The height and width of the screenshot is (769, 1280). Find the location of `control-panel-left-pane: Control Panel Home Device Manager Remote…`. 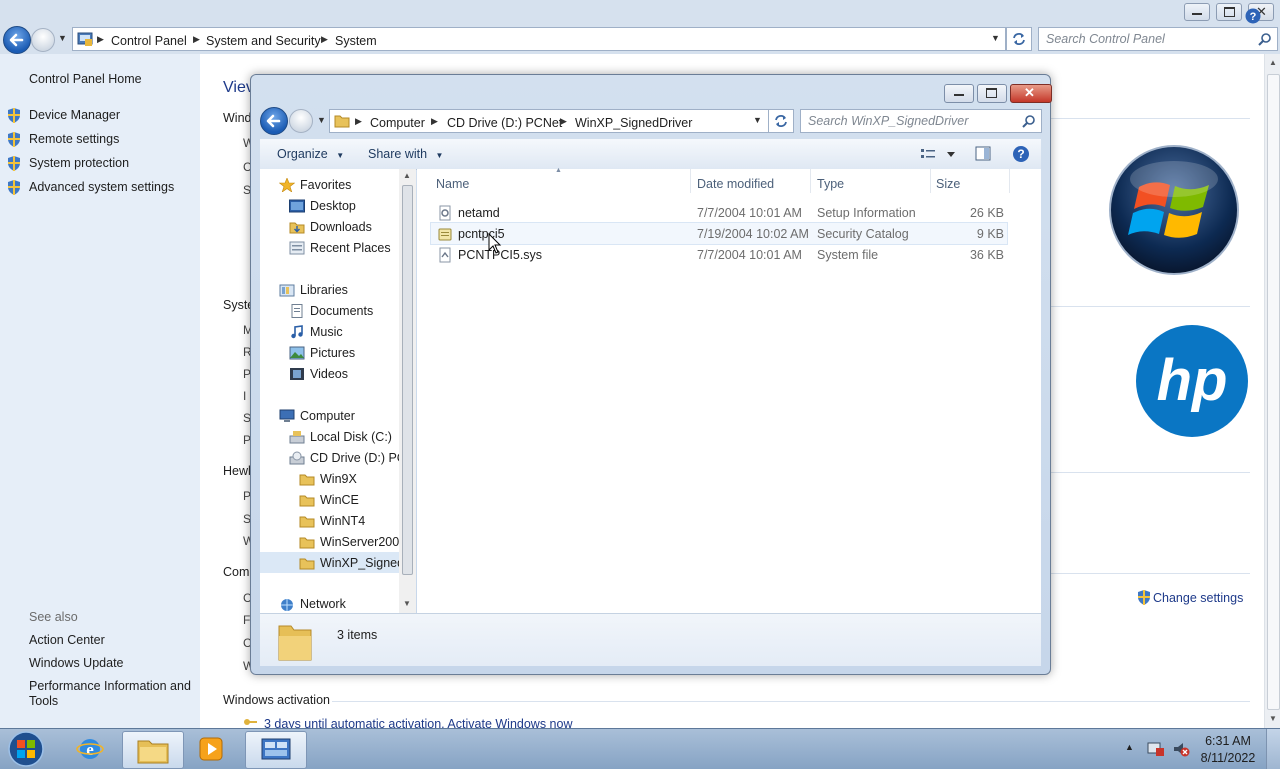

control-panel-left-pane: Control Panel Home Device Manager Remote… is located at coordinates (100, 391).